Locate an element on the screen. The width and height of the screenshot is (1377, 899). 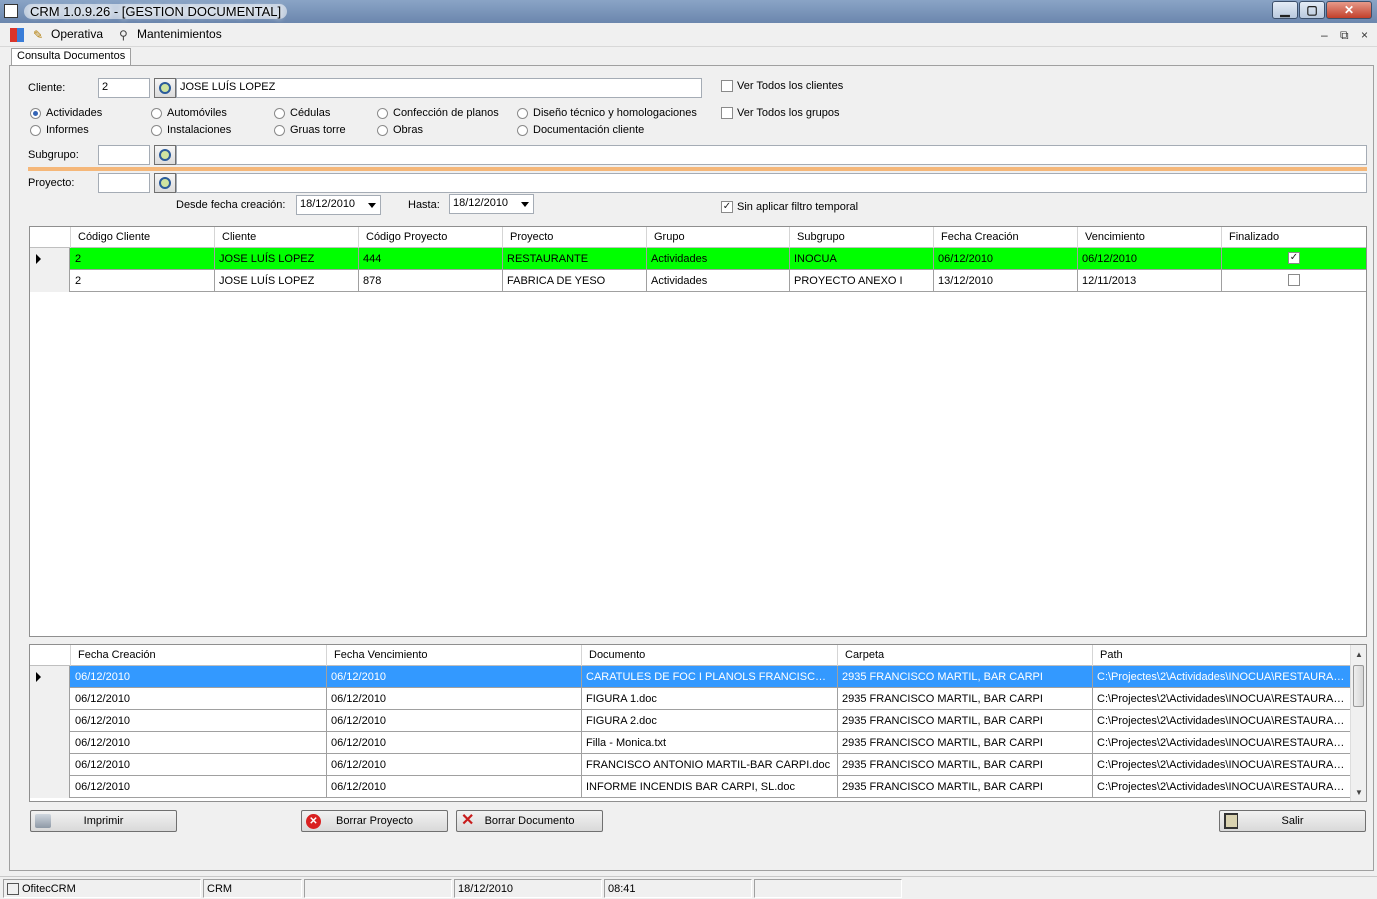
cell: FABRICA DE YESO is located at coordinates (575, 281).